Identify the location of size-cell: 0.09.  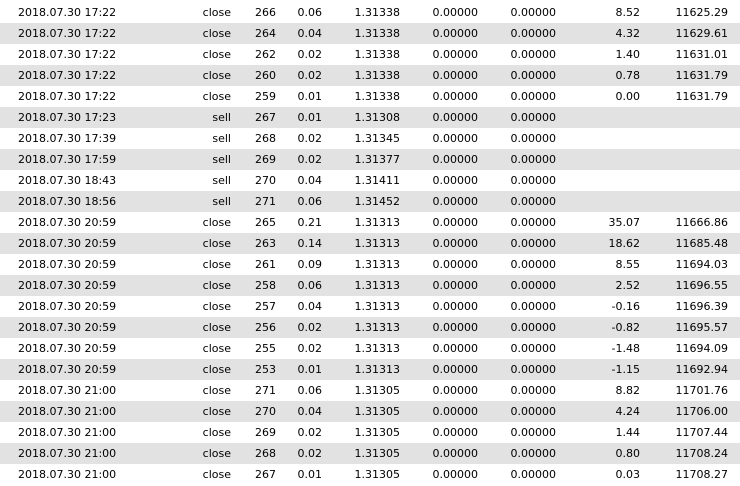
(310, 264).